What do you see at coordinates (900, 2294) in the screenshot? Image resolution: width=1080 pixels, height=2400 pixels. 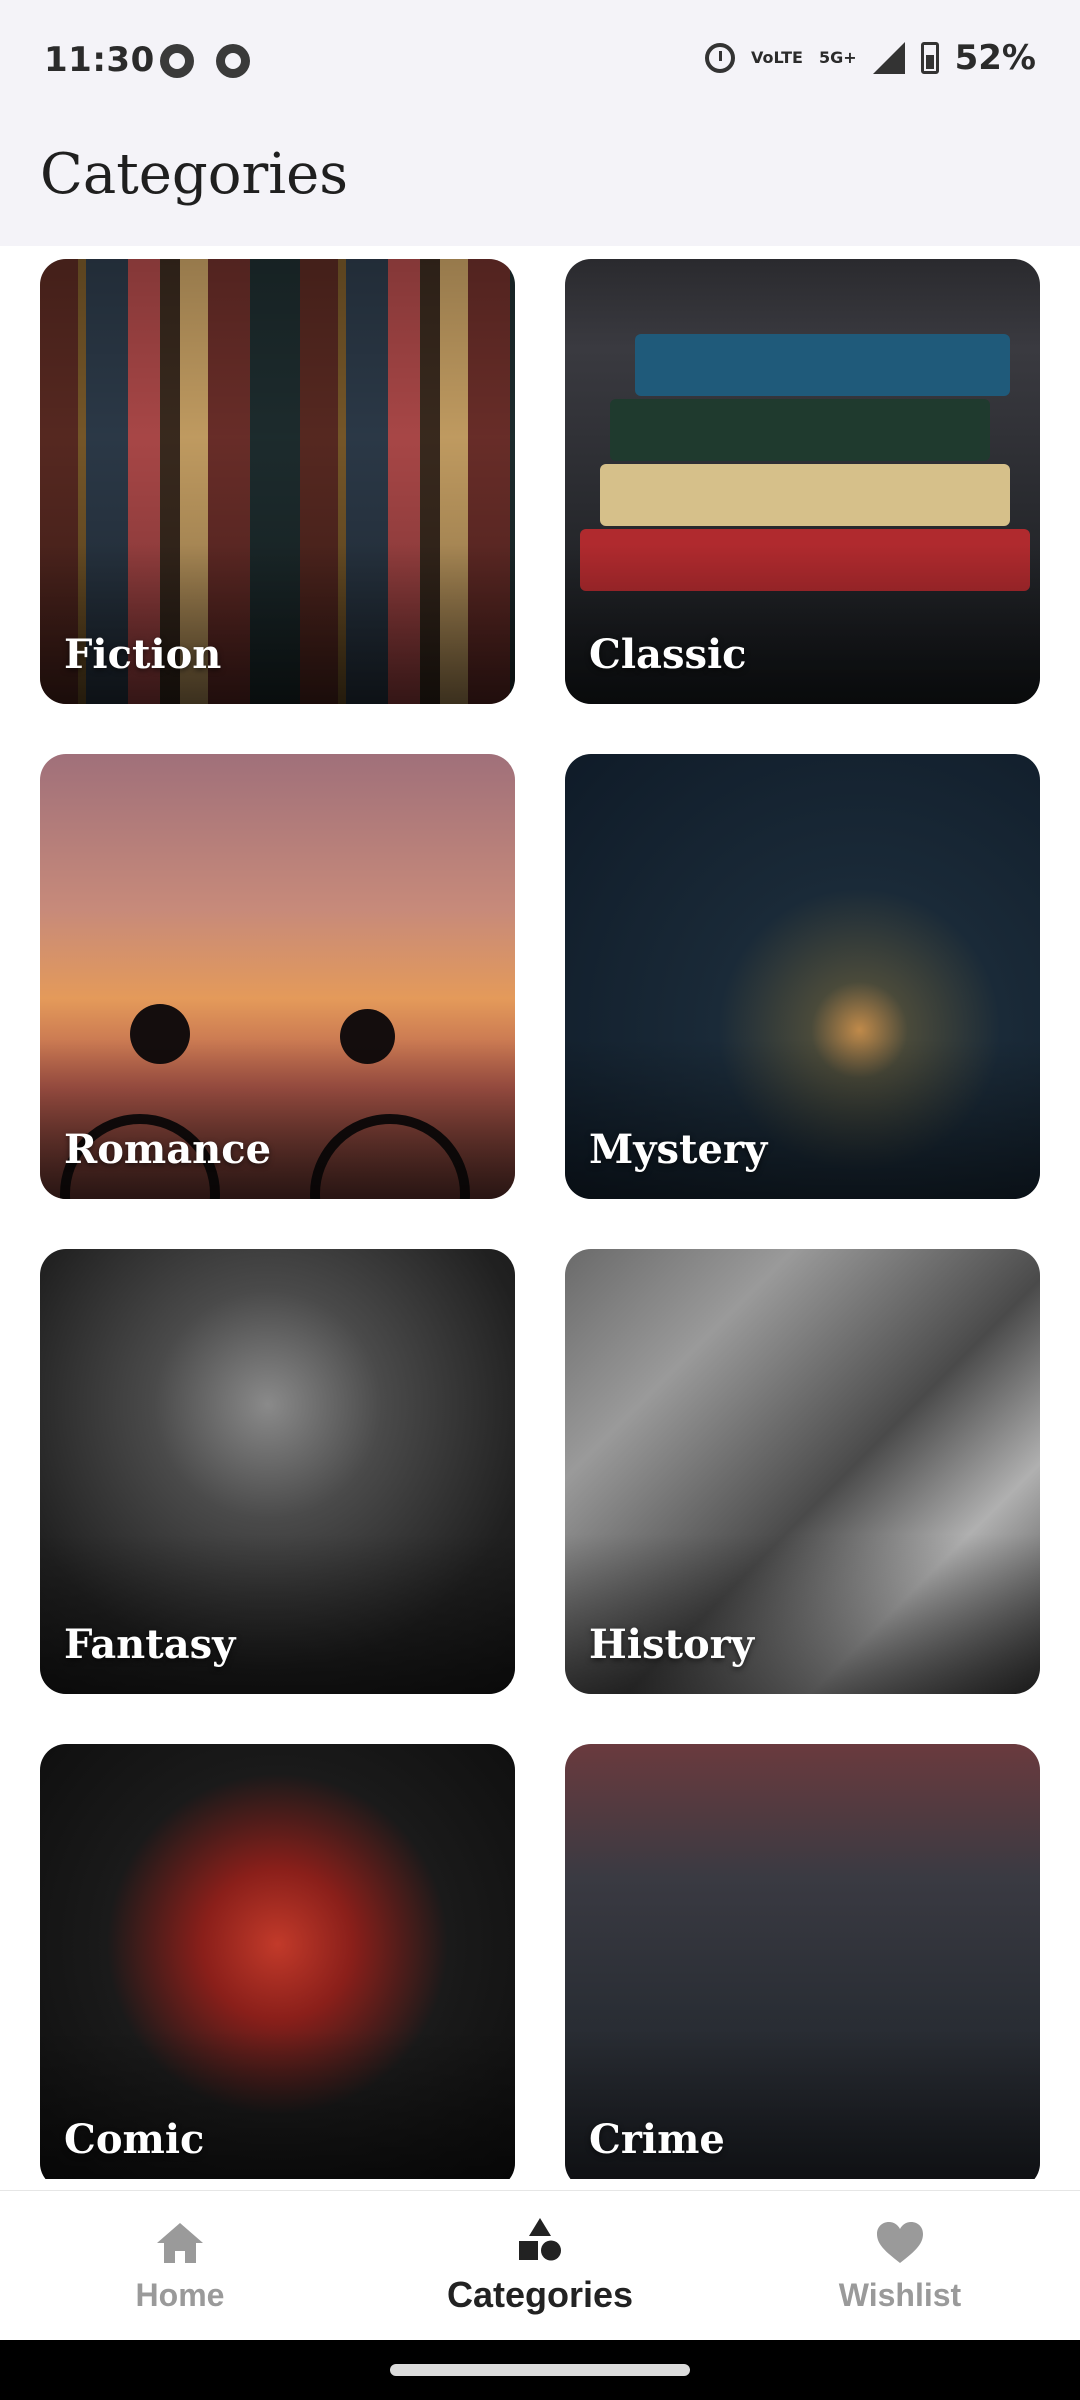 I see `nav-label: Wishlist` at bounding box center [900, 2294].